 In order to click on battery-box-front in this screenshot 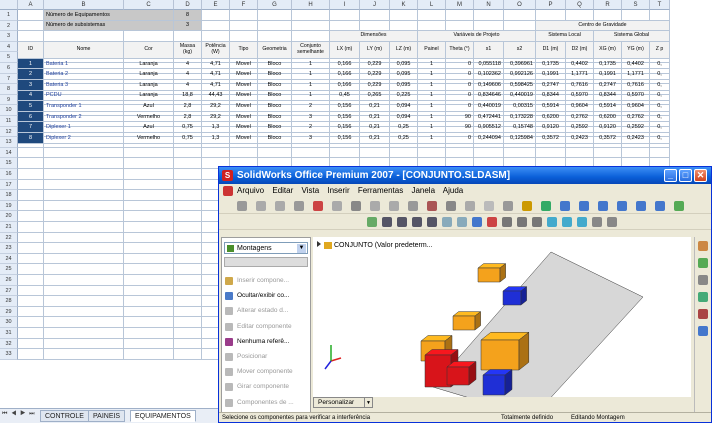, I will do `click(464, 323)`.